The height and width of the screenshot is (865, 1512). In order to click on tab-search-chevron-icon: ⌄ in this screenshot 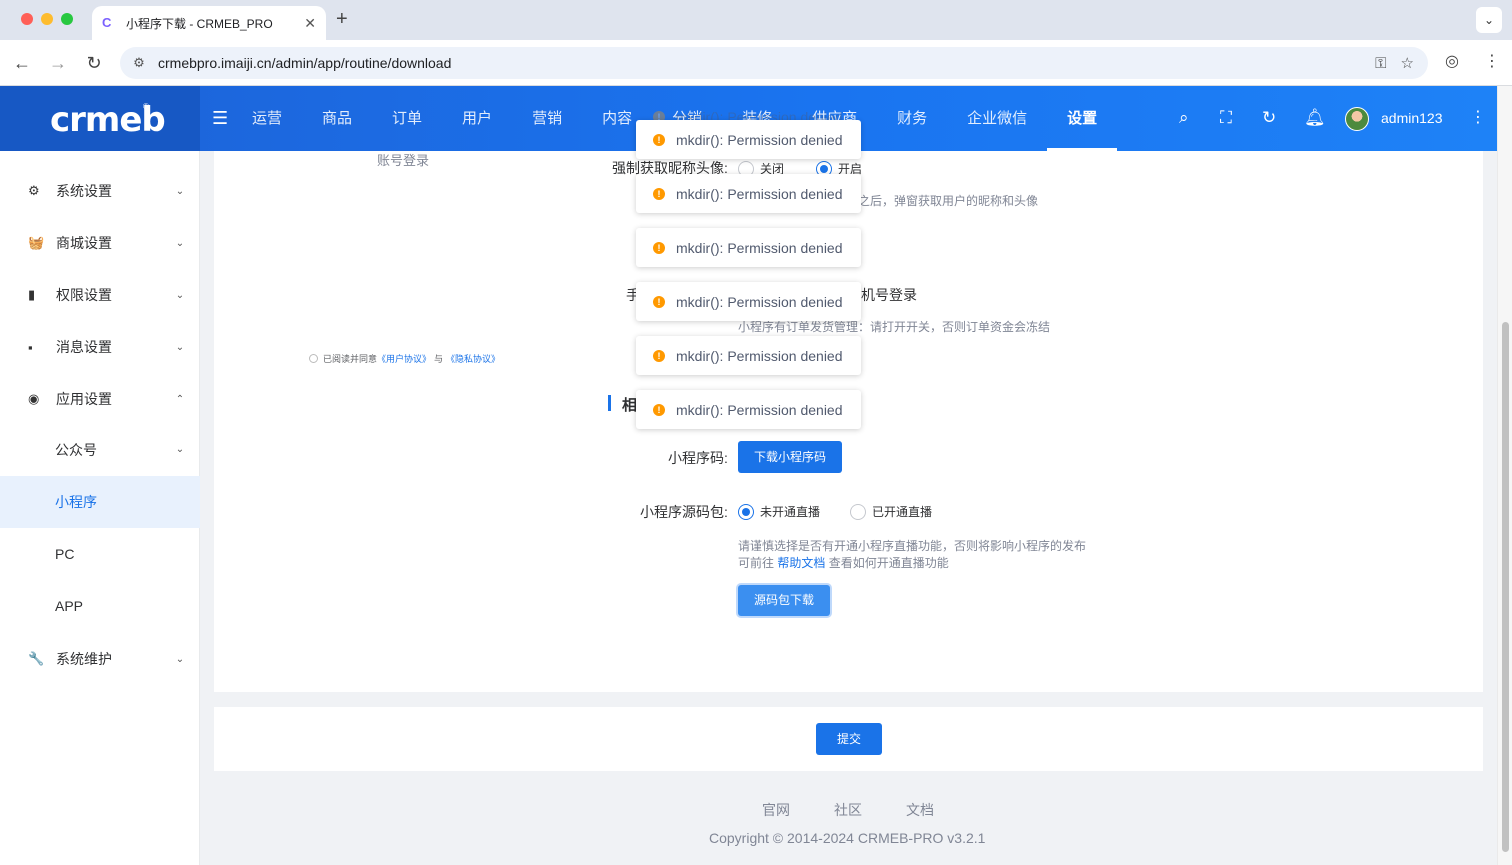, I will do `click(1489, 20)`.